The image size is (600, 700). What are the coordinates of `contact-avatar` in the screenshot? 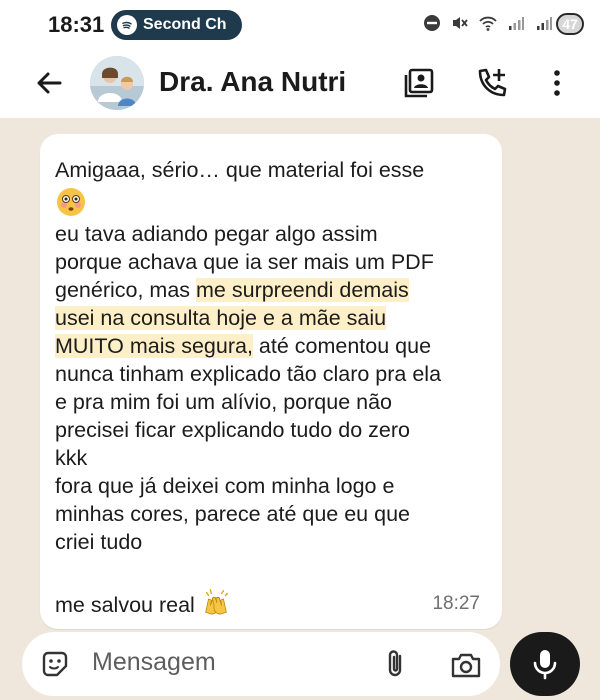 It's located at (117, 83).